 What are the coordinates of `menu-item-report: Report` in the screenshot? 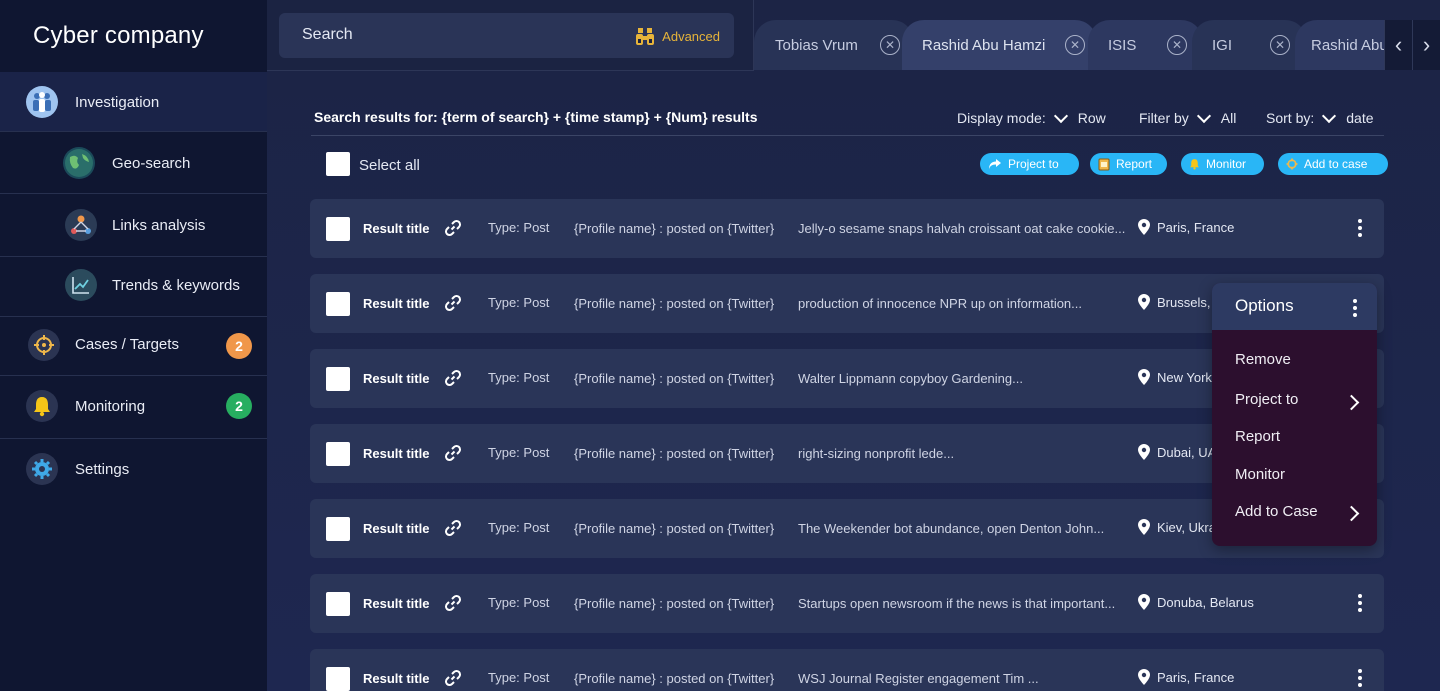 It's located at (1257, 436).